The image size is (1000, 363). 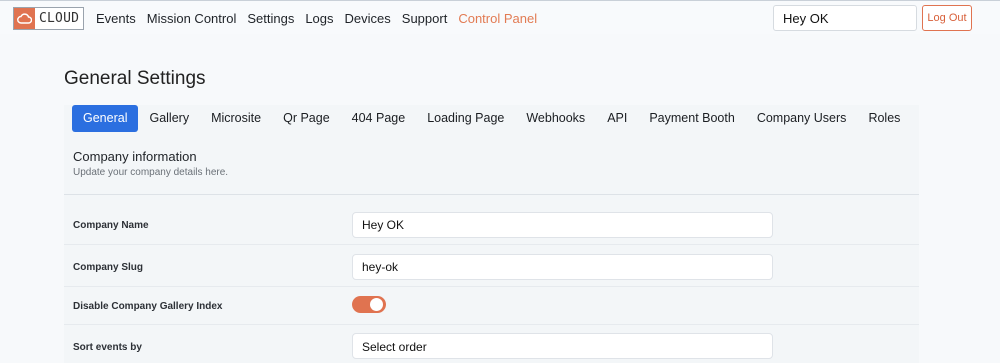 I want to click on tab-company-users: Company Users, so click(x=802, y=118).